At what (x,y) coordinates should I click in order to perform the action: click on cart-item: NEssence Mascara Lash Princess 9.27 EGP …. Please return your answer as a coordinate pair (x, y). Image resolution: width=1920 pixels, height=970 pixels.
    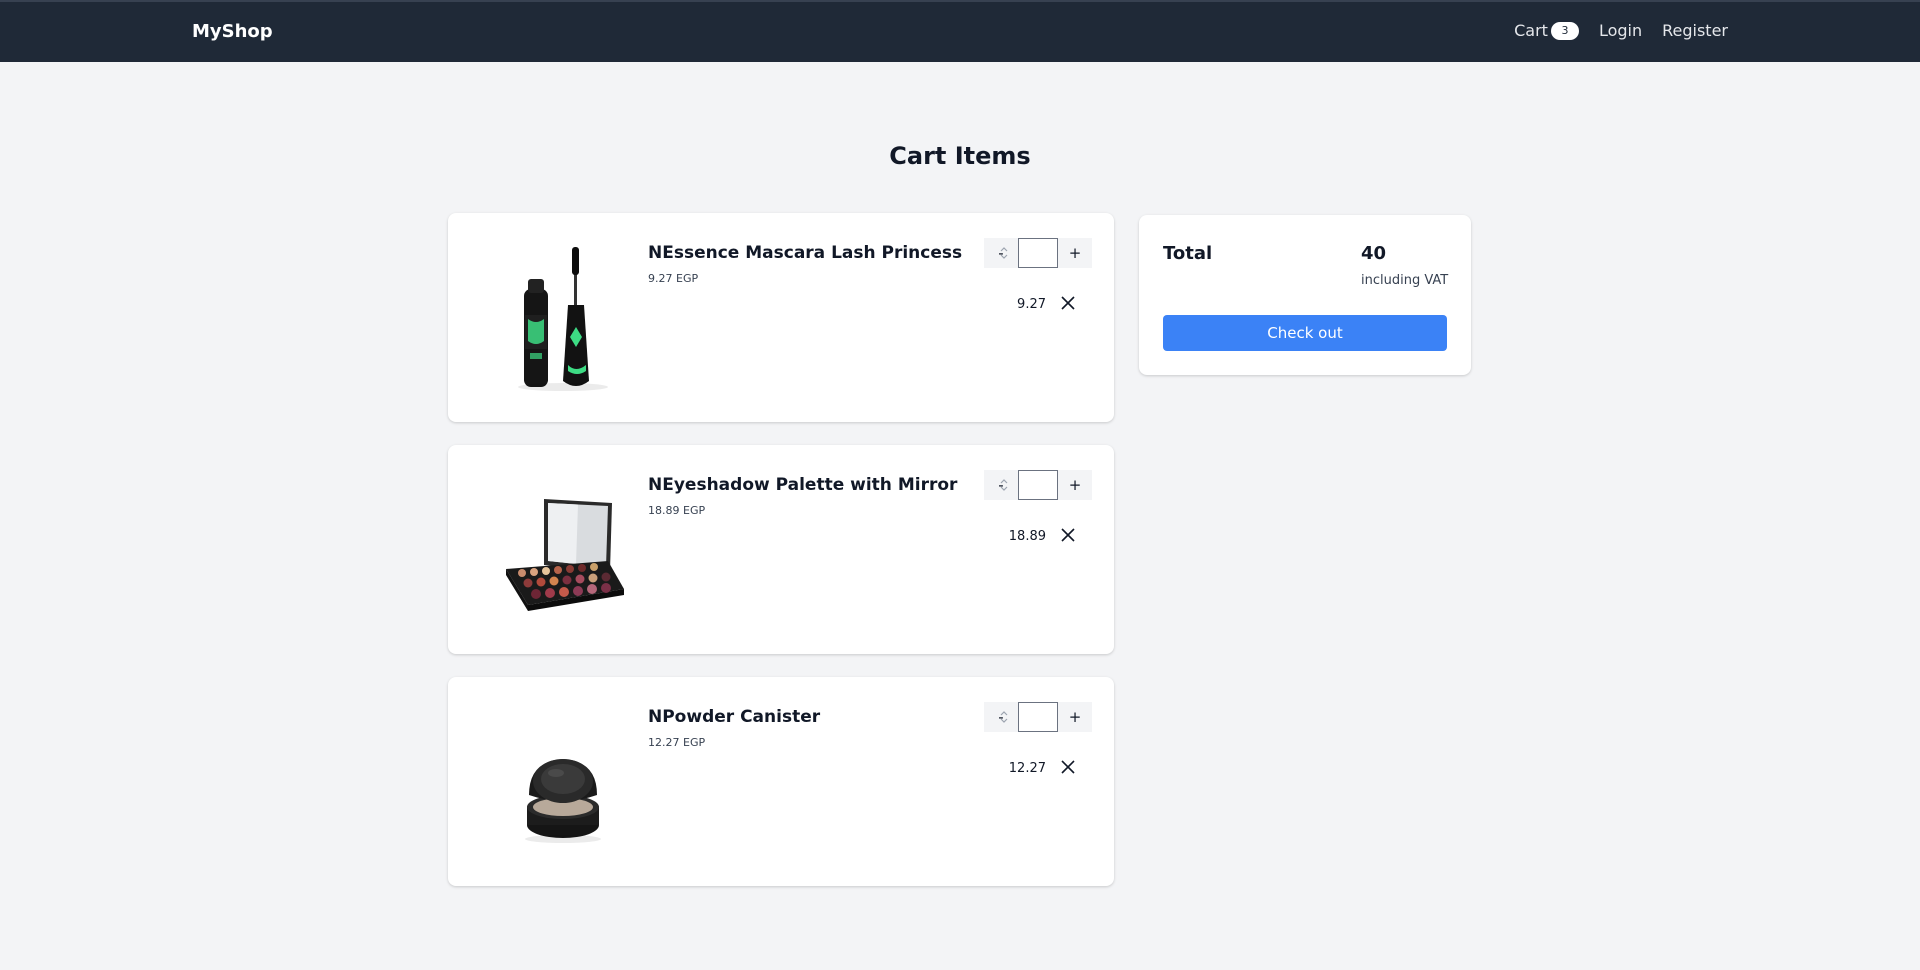
    Looking at the image, I should click on (781, 317).